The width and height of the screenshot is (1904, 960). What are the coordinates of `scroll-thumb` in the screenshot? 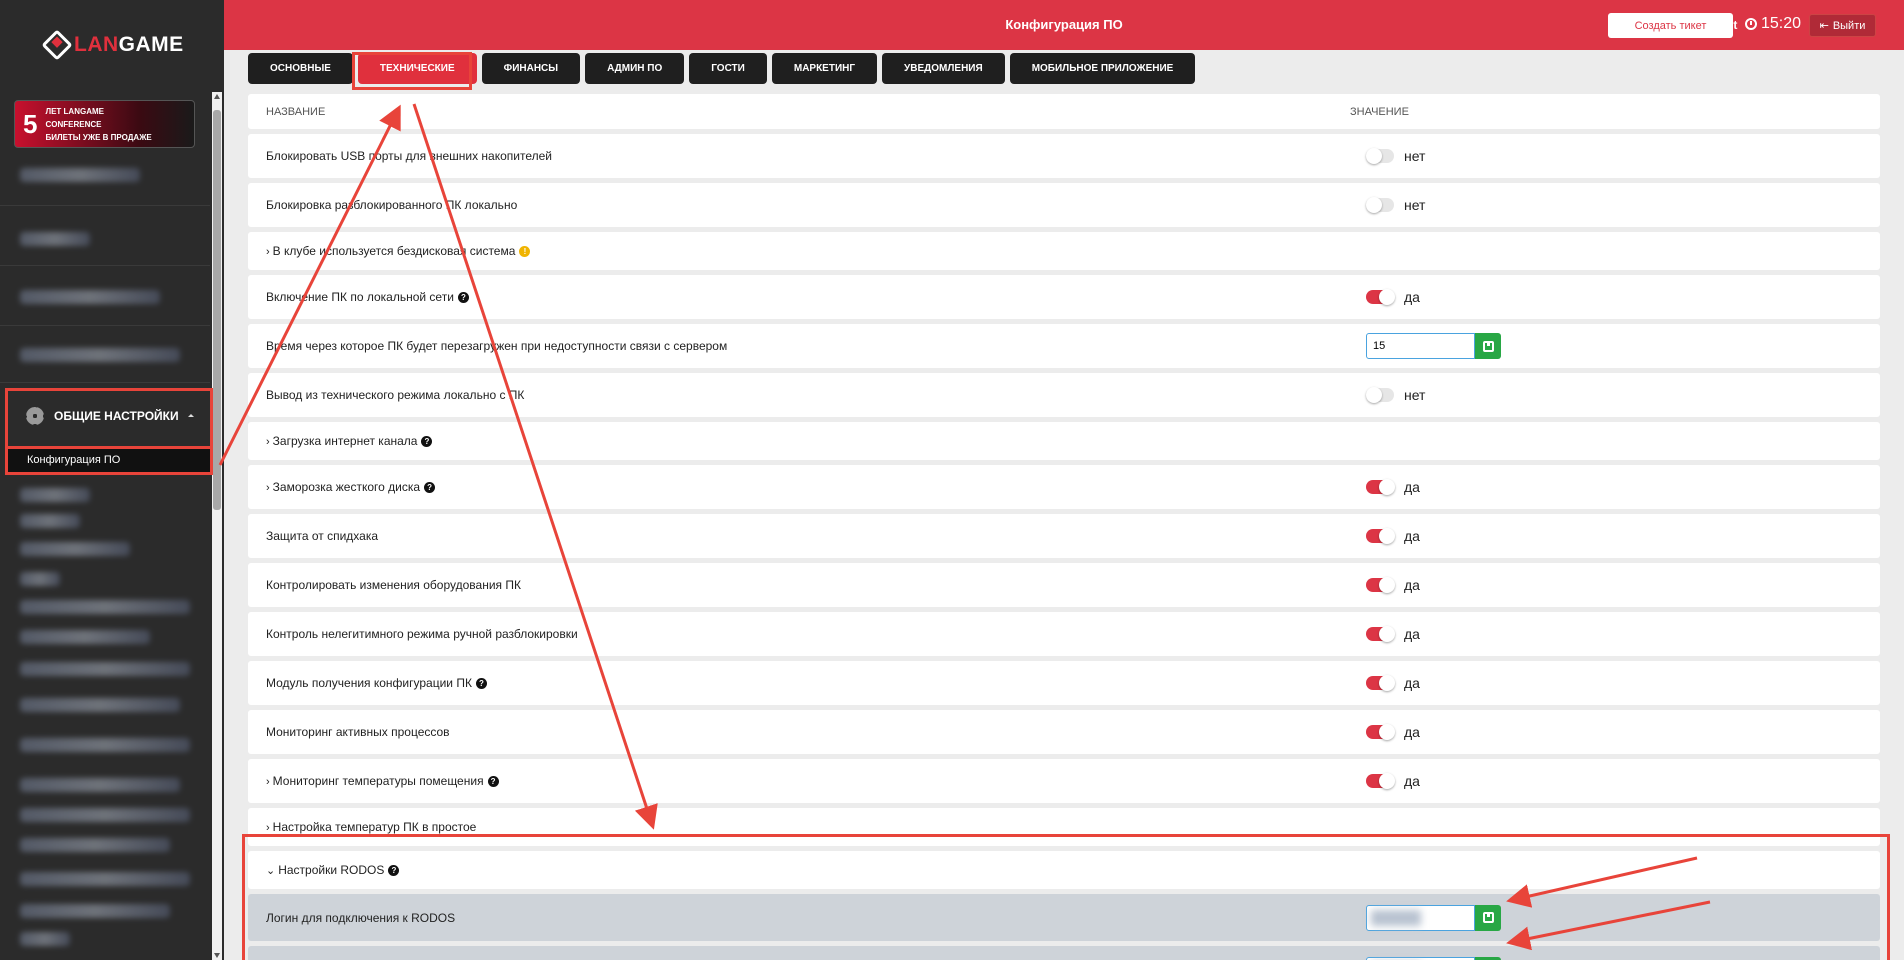 It's located at (217, 310).